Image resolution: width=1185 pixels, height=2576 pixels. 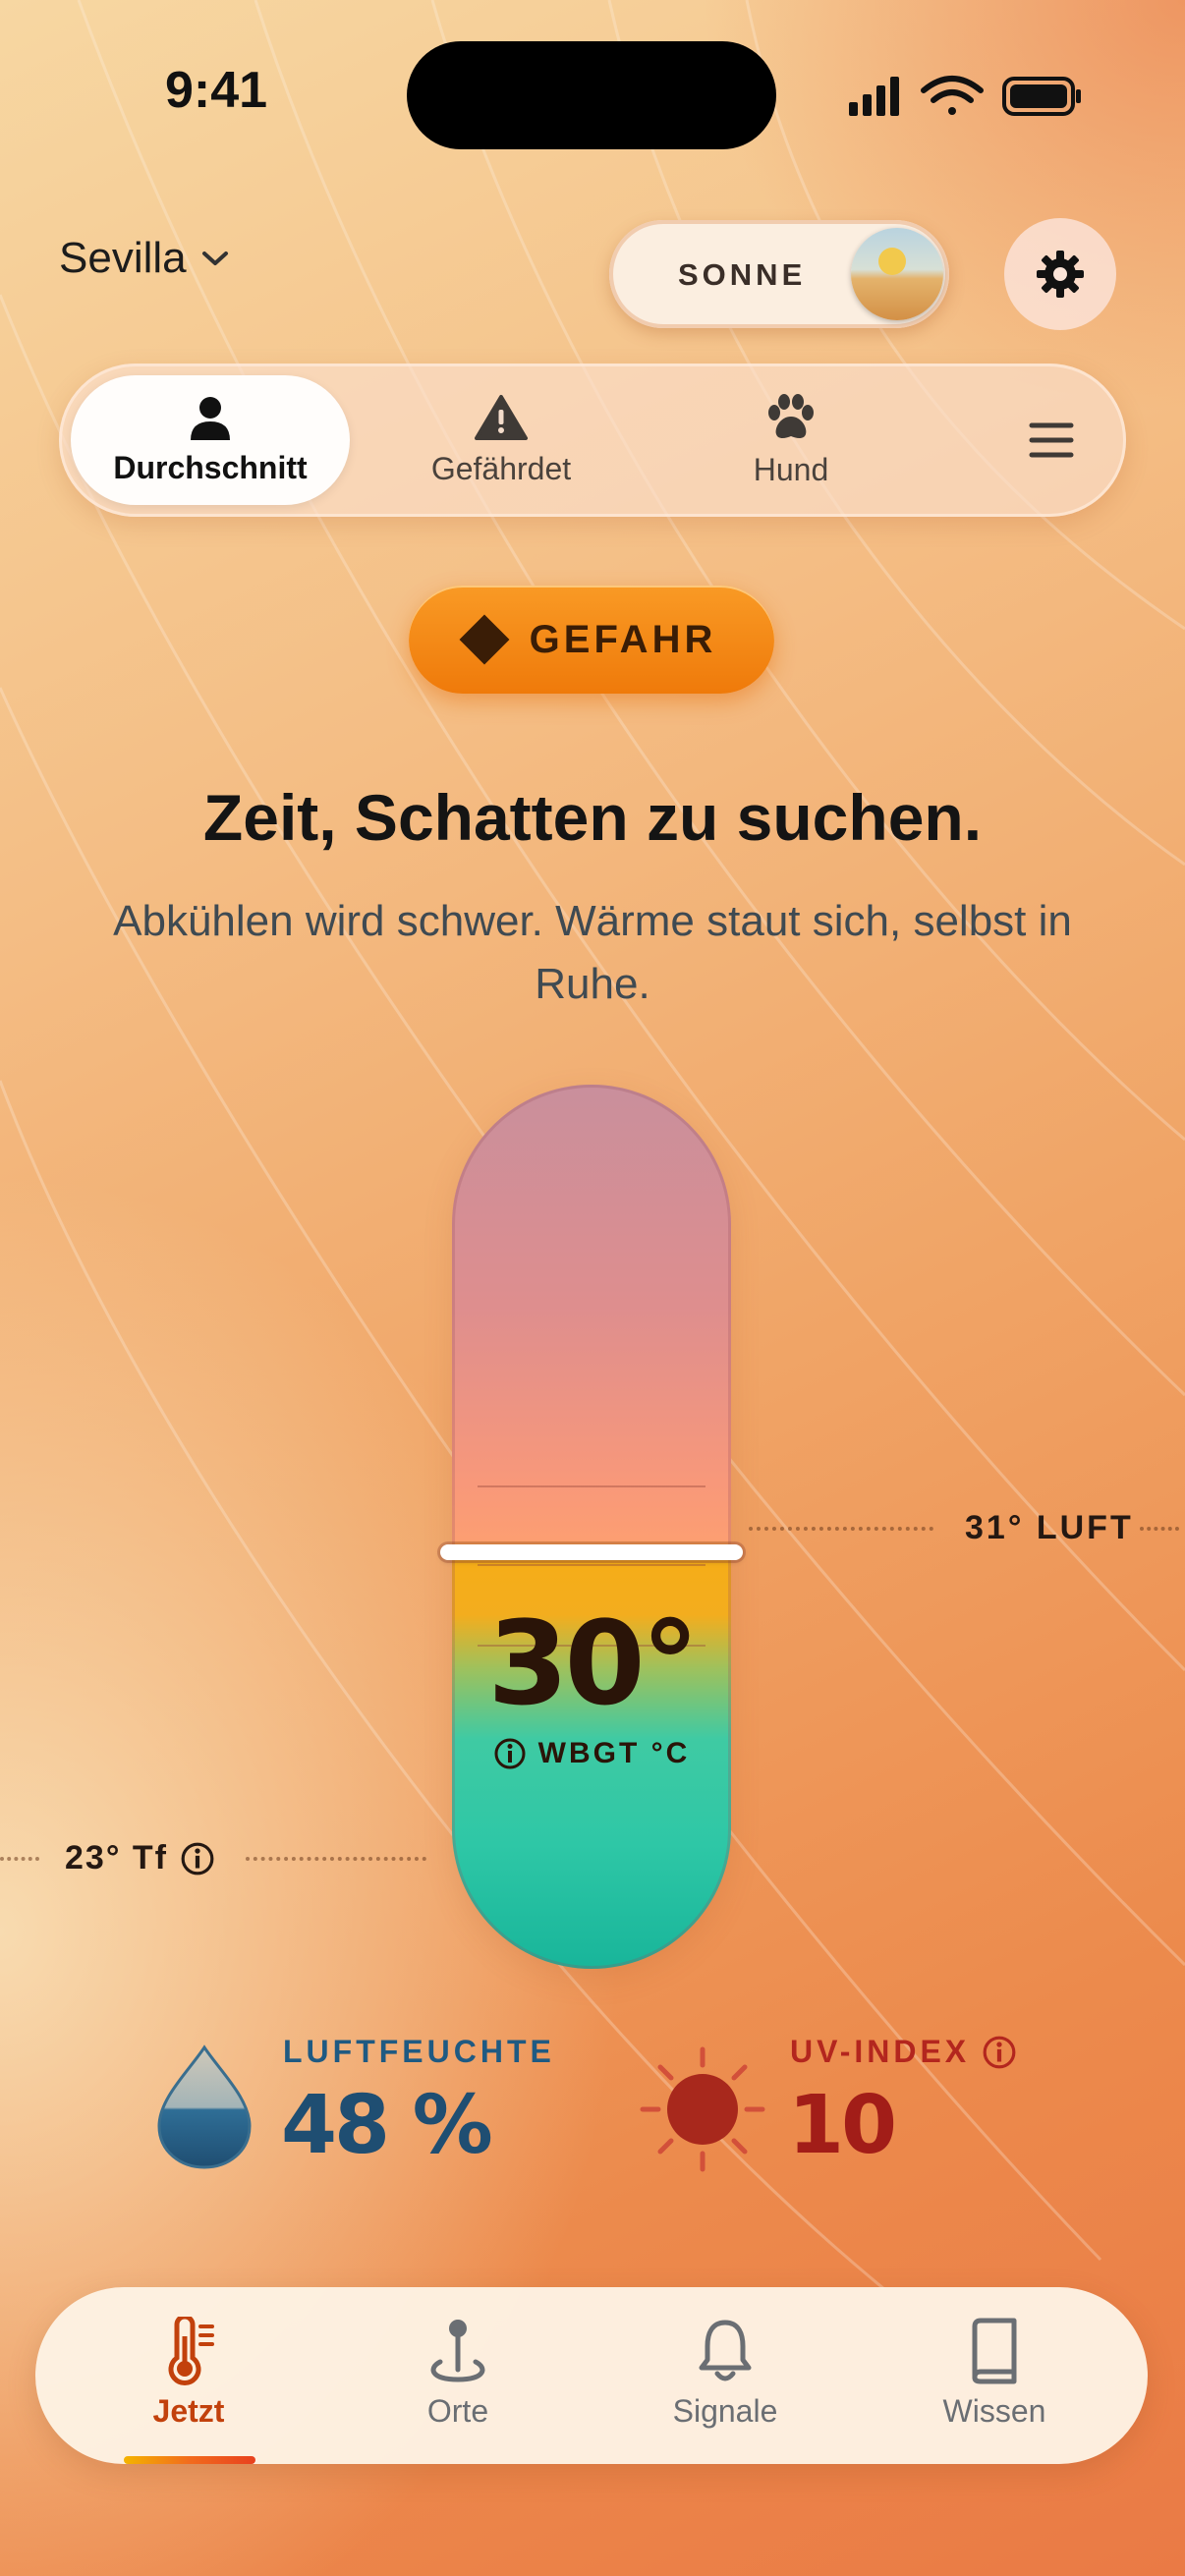 What do you see at coordinates (190, 2460) in the screenshot?
I see `active-tab-indicator` at bounding box center [190, 2460].